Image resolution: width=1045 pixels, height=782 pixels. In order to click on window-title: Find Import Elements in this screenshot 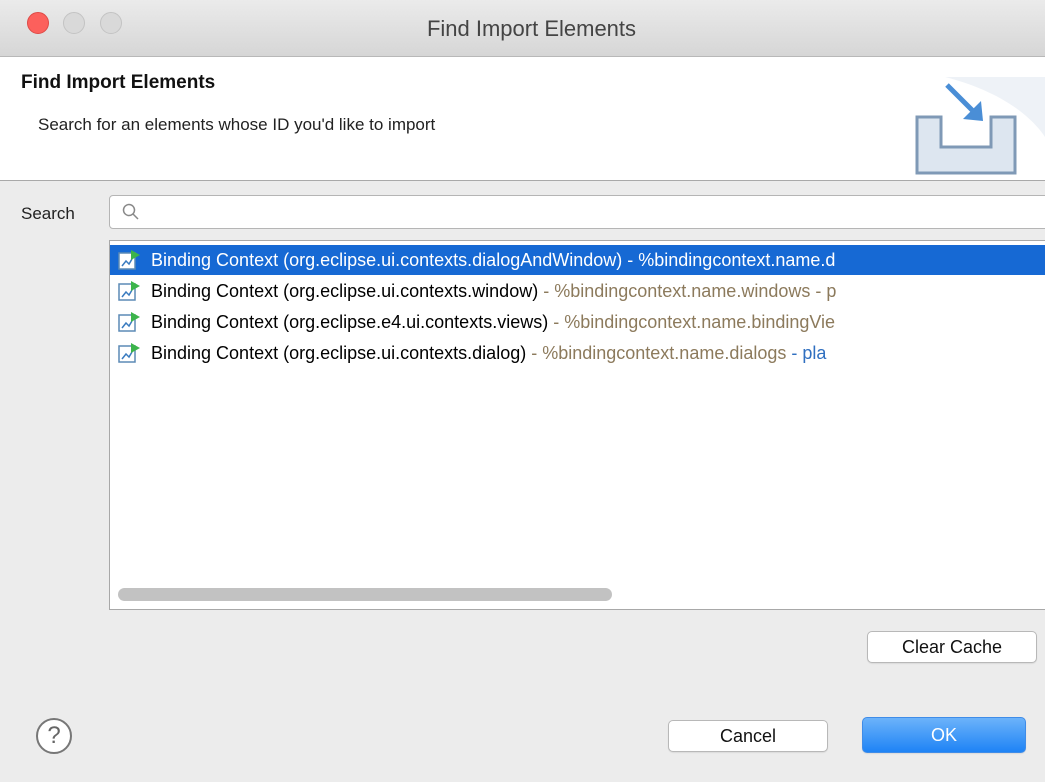, I will do `click(531, 28)`.